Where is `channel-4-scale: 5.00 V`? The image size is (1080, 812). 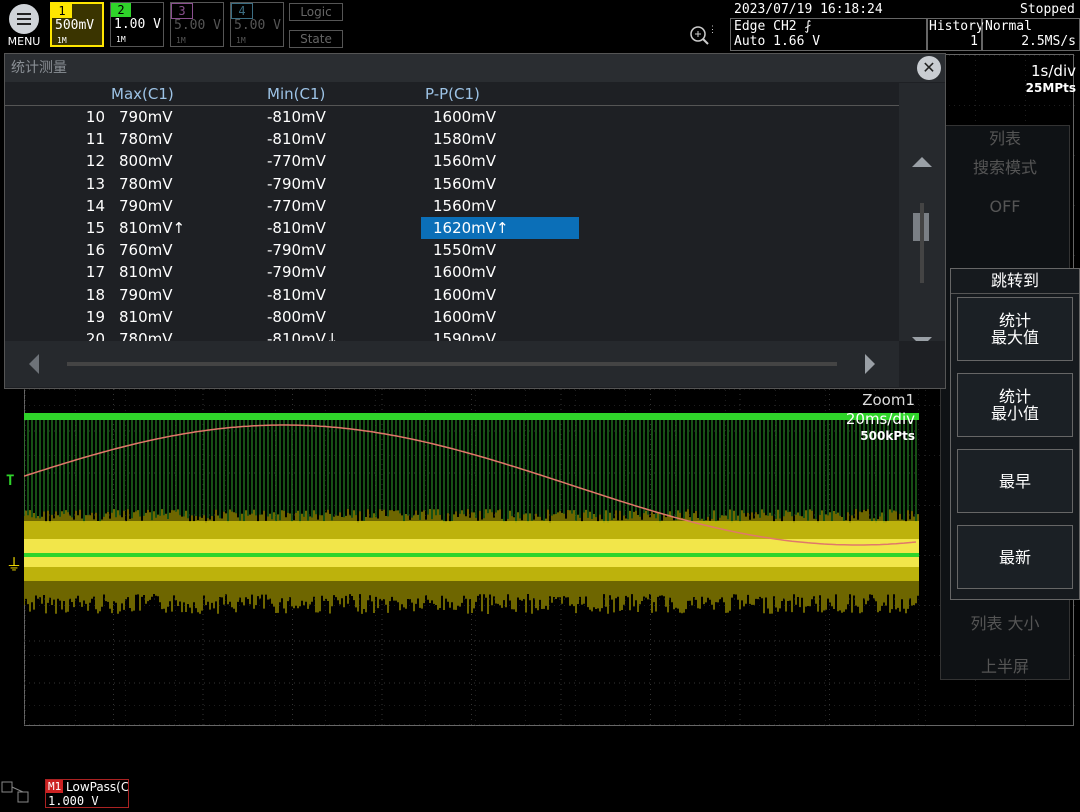
channel-4-scale: 5.00 V is located at coordinates (257, 25).